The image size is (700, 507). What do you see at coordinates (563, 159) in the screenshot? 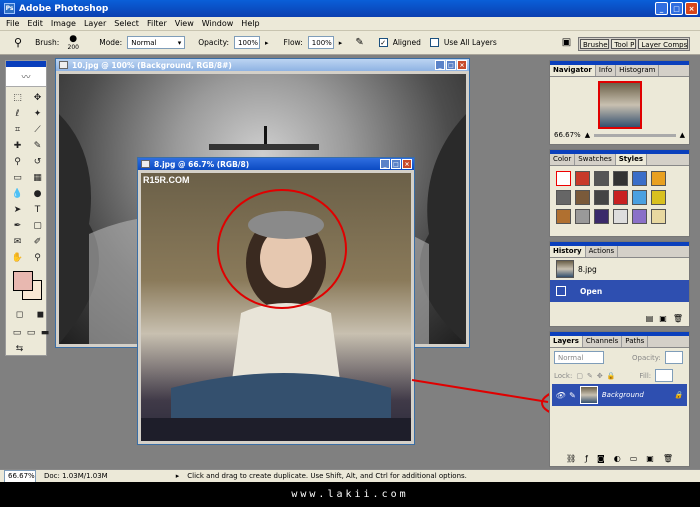
I see `tab-color: Color` at bounding box center [563, 159].